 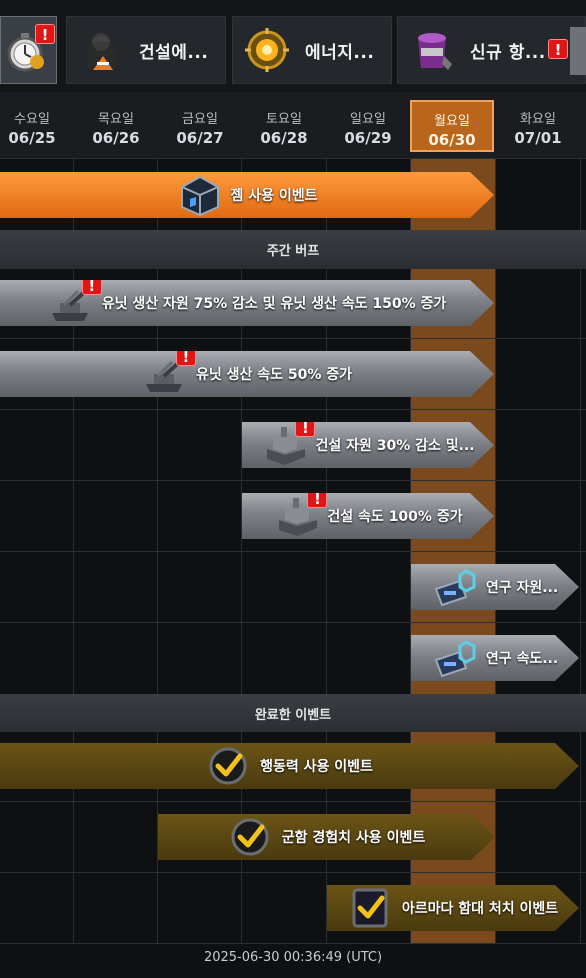 What do you see at coordinates (368, 138) in the screenshot?
I see `day-date: 06/29` at bounding box center [368, 138].